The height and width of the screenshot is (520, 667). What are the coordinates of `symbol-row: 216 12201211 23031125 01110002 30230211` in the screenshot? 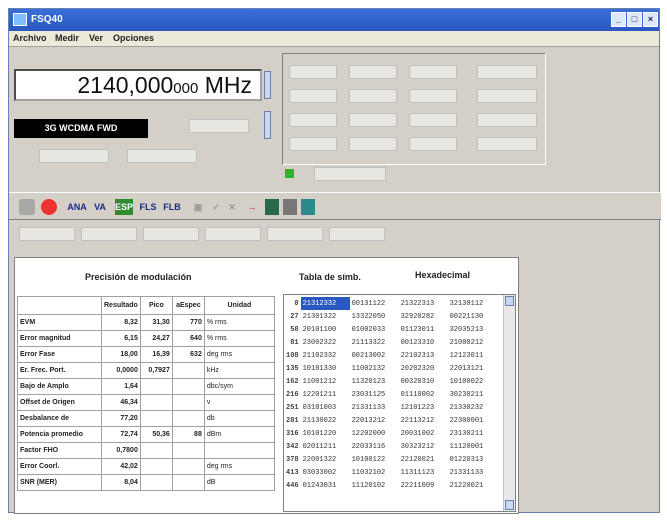 It's located at (390, 394).